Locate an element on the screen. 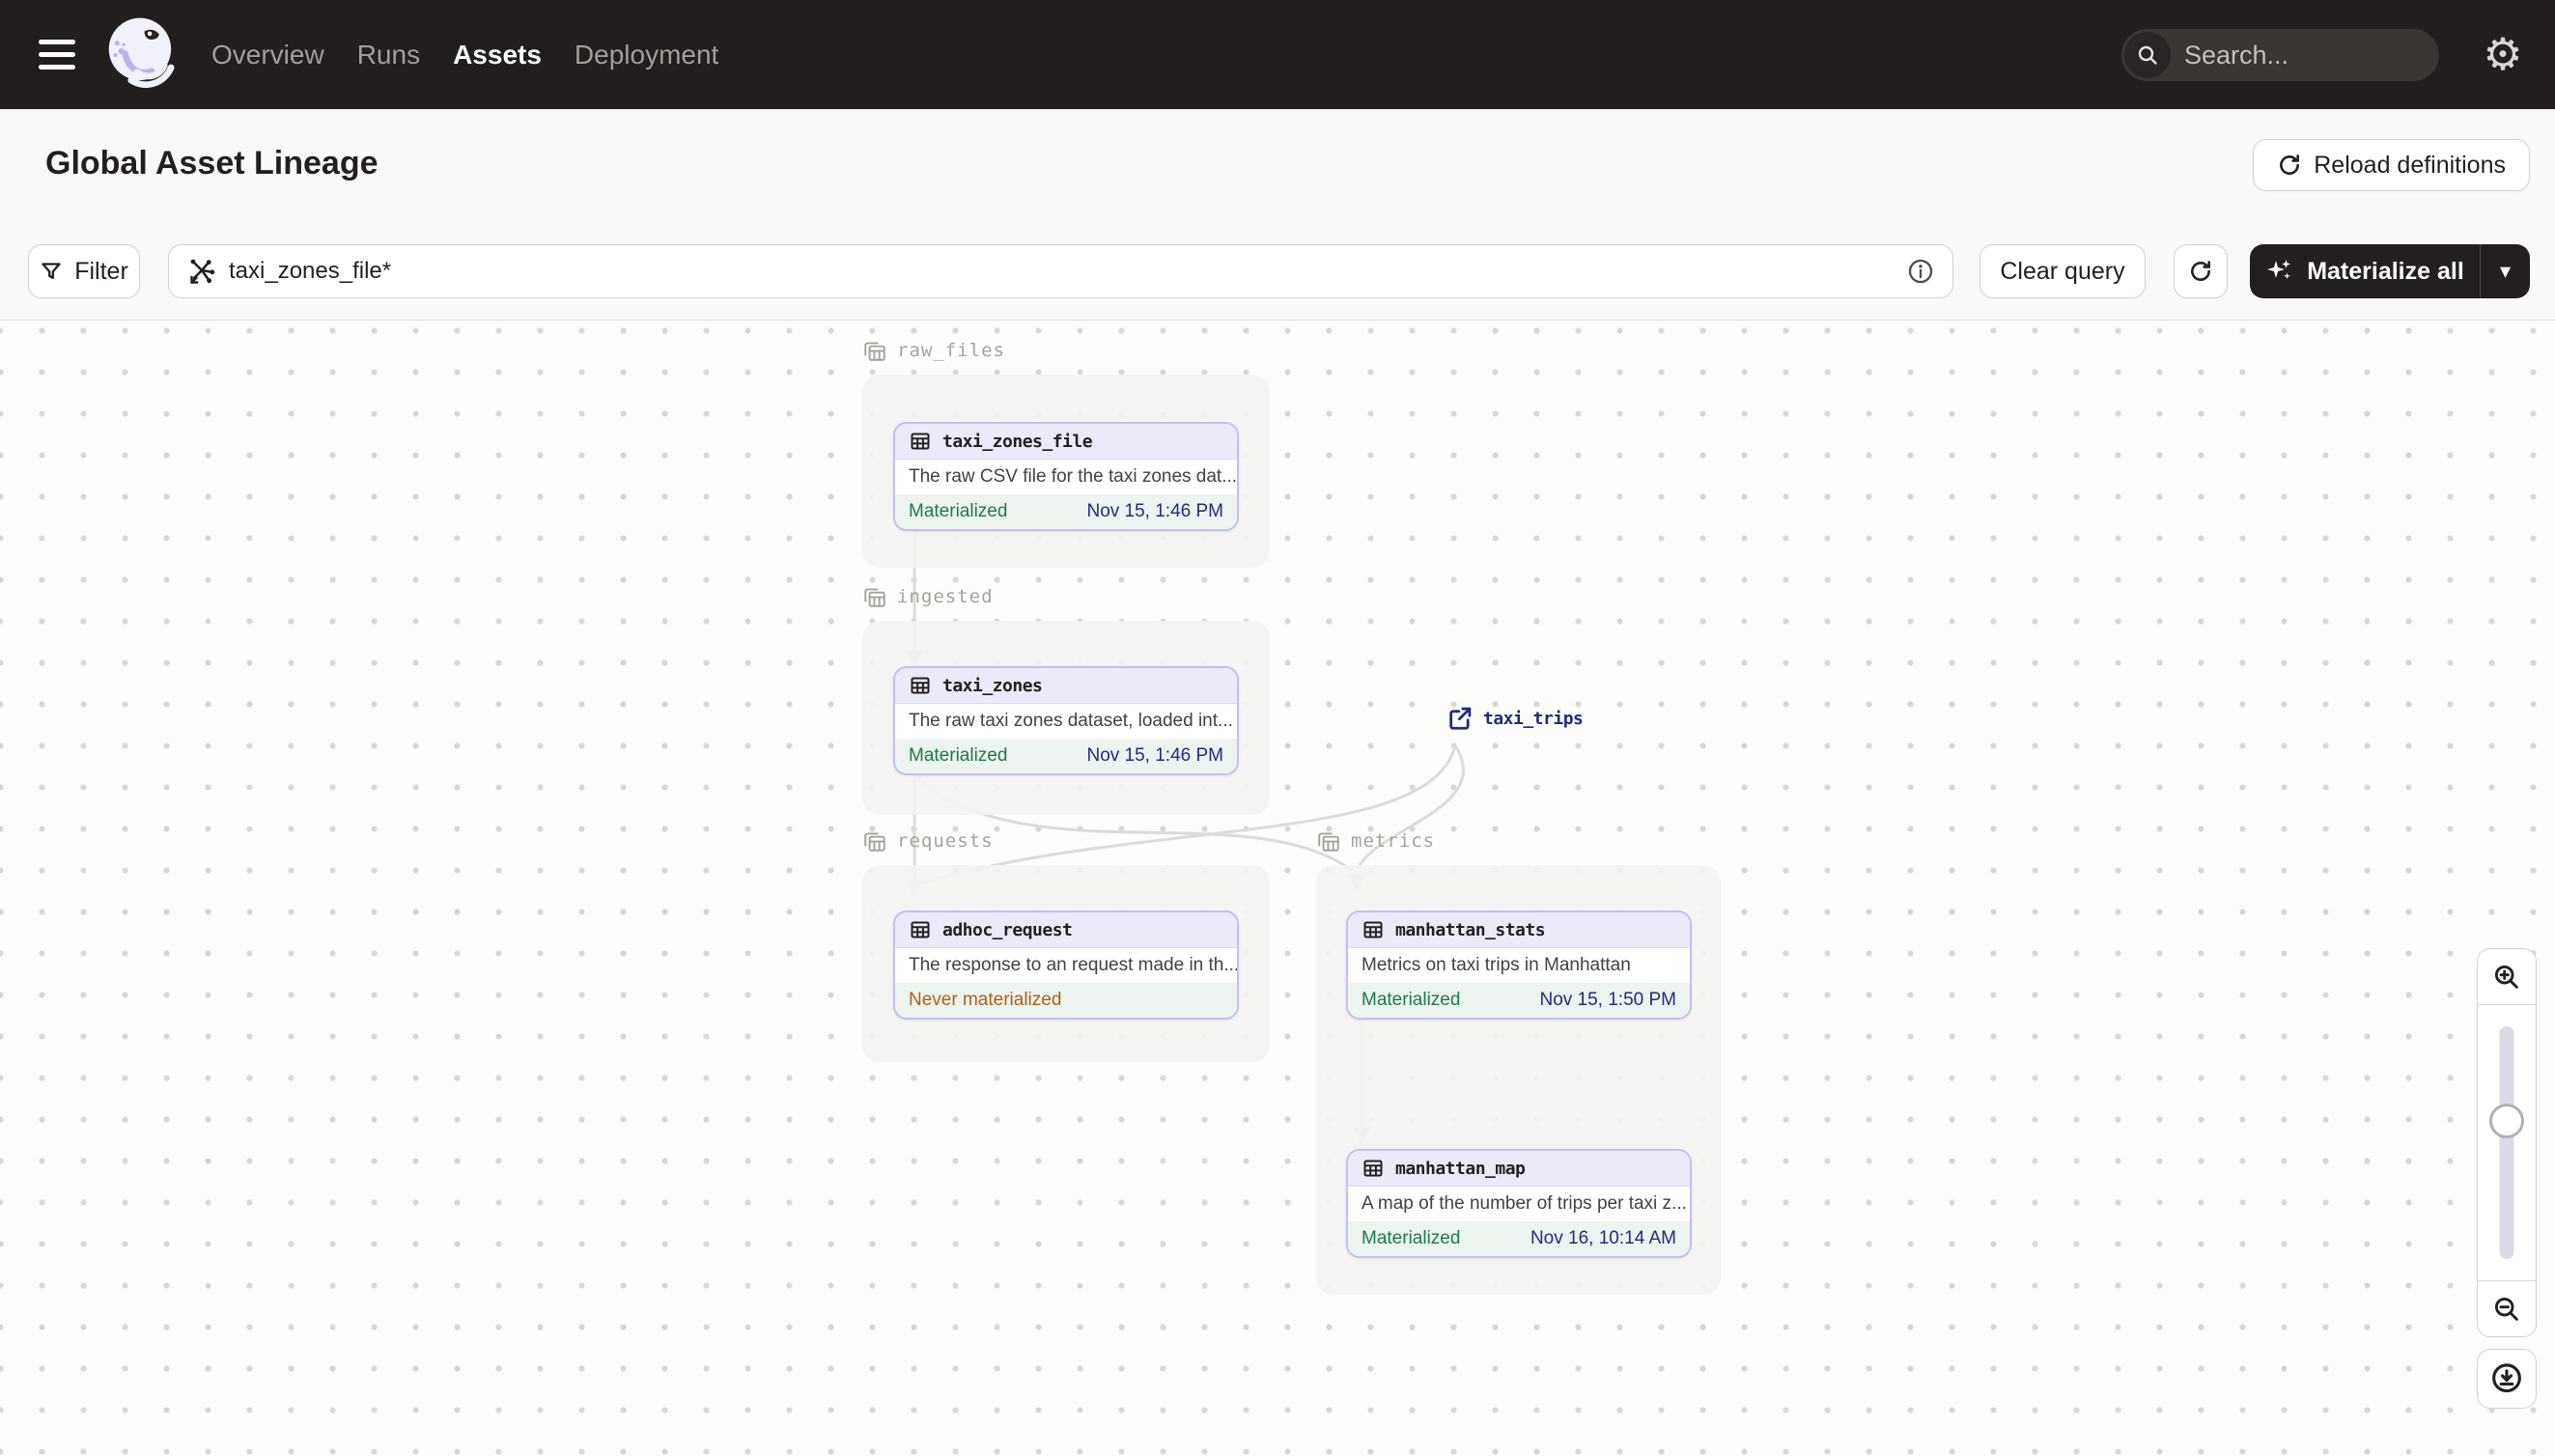 This screenshot has height=1456, width=2555. primary-nav: Overview Runs Assets Deployment is located at coordinates (464, 55).